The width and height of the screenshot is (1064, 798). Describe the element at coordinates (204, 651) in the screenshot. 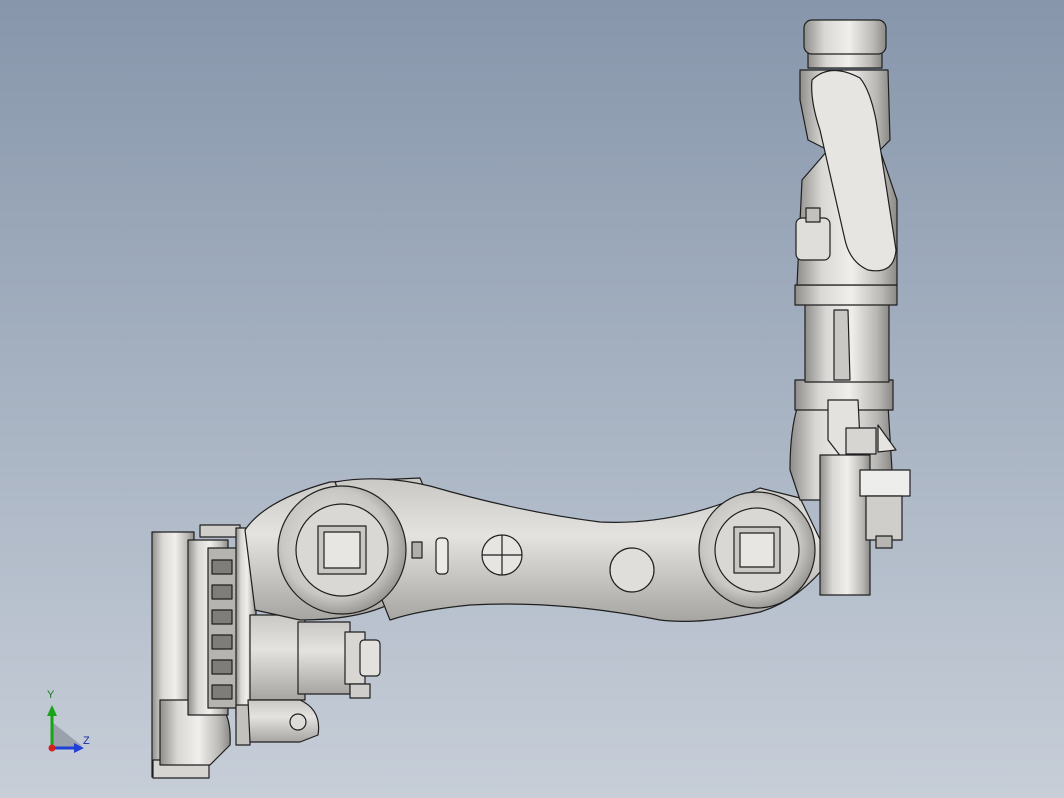

I see `robot-base` at that location.